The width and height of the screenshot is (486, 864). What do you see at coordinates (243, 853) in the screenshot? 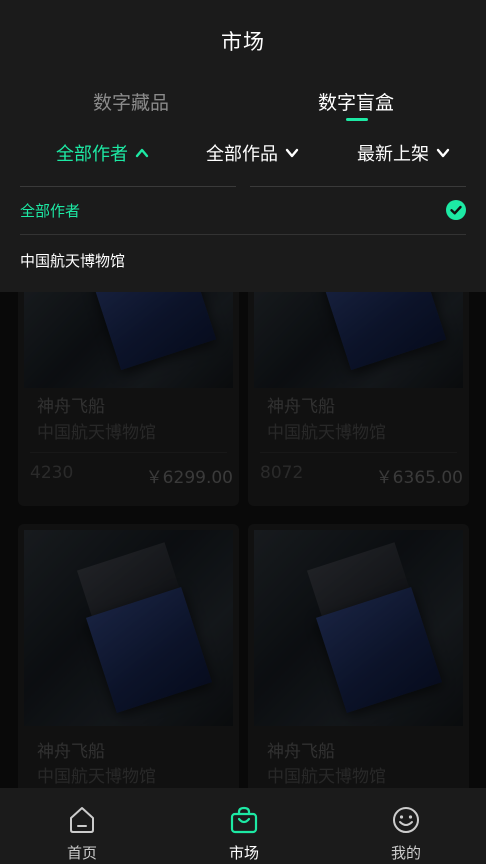
I see `nav-market-label: 市场` at bounding box center [243, 853].